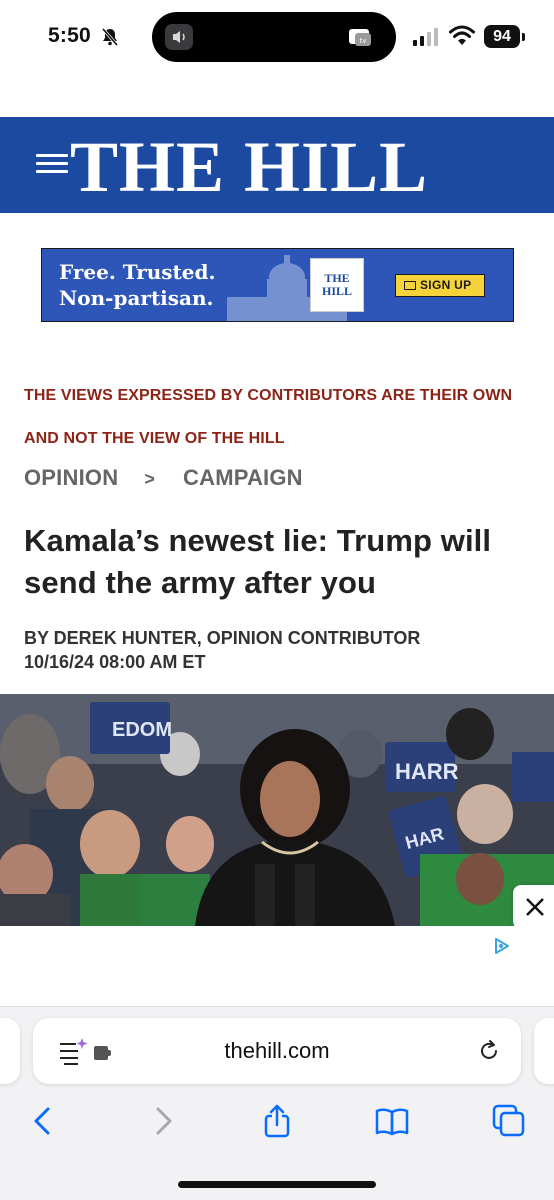 The image size is (554, 1200). Describe the element at coordinates (277, 966) in the screenshot. I see `ad-slot` at that location.